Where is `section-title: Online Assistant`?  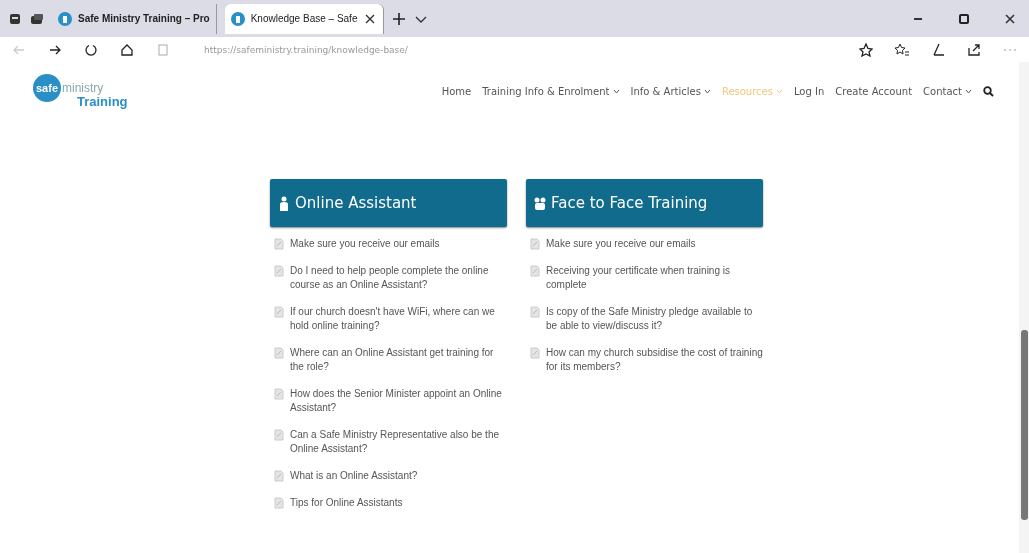 section-title: Online Assistant is located at coordinates (356, 203).